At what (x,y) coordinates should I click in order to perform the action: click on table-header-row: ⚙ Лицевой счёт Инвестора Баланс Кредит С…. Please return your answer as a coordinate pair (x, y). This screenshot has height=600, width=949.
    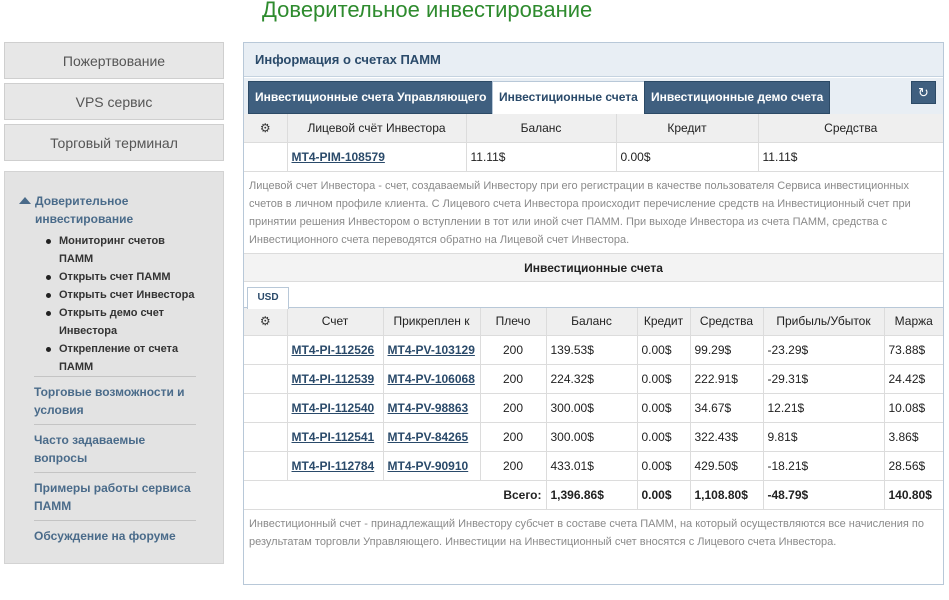
    Looking at the image, I should click on (593, 128).